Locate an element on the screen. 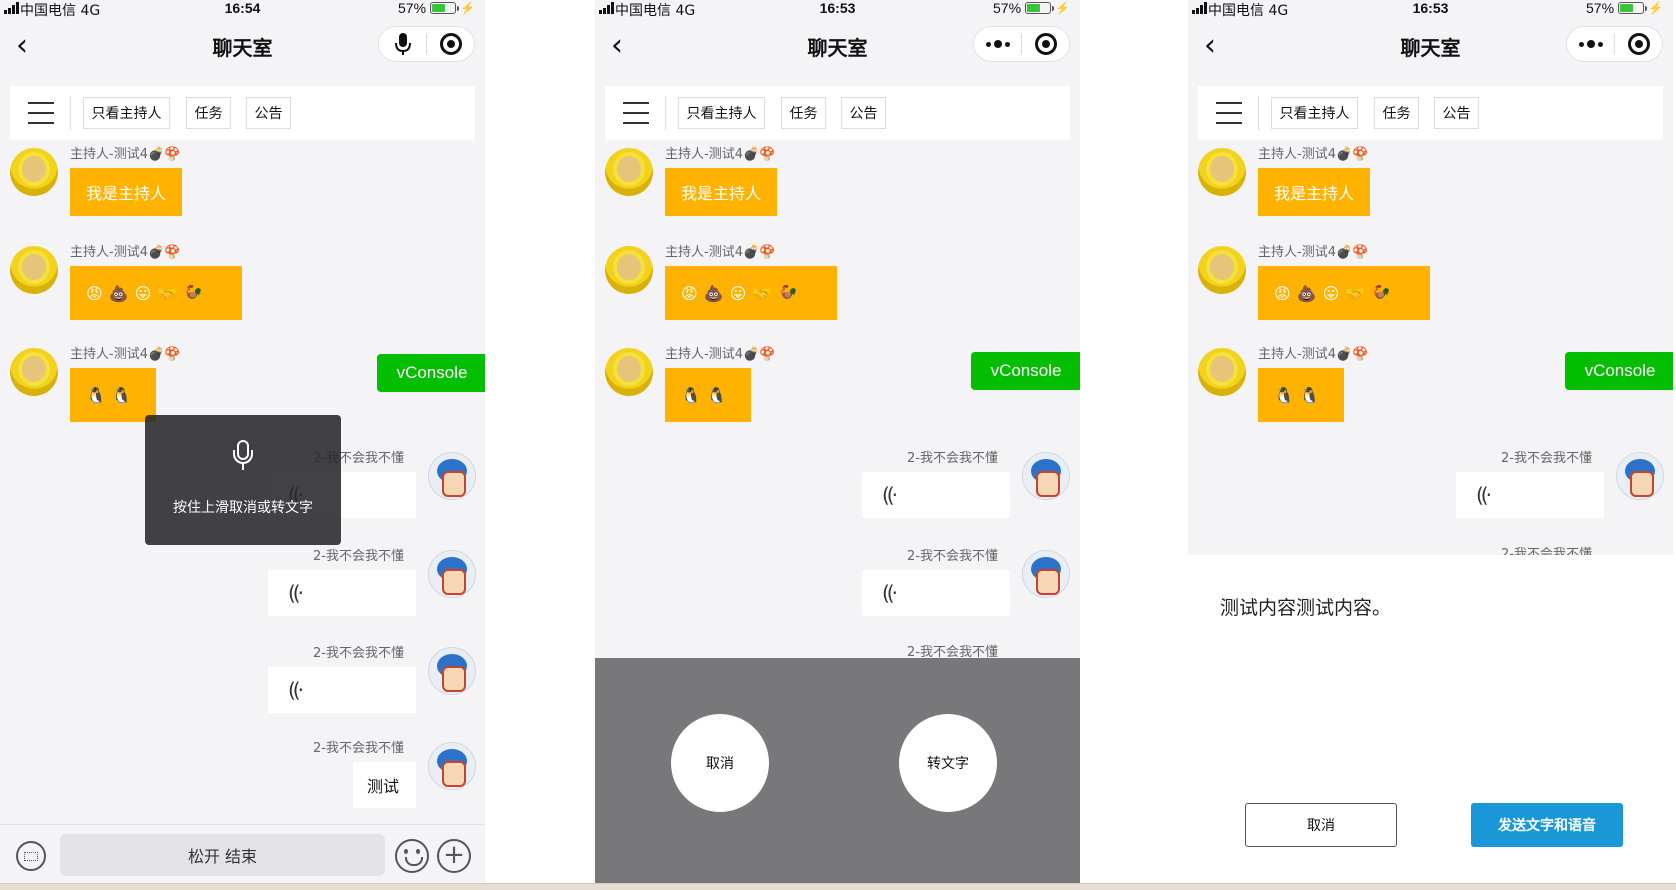 This screenshot has height=890, width=1676. recording-tip: 按住上滑取消或转文字 is located at coordinates (243, 480).